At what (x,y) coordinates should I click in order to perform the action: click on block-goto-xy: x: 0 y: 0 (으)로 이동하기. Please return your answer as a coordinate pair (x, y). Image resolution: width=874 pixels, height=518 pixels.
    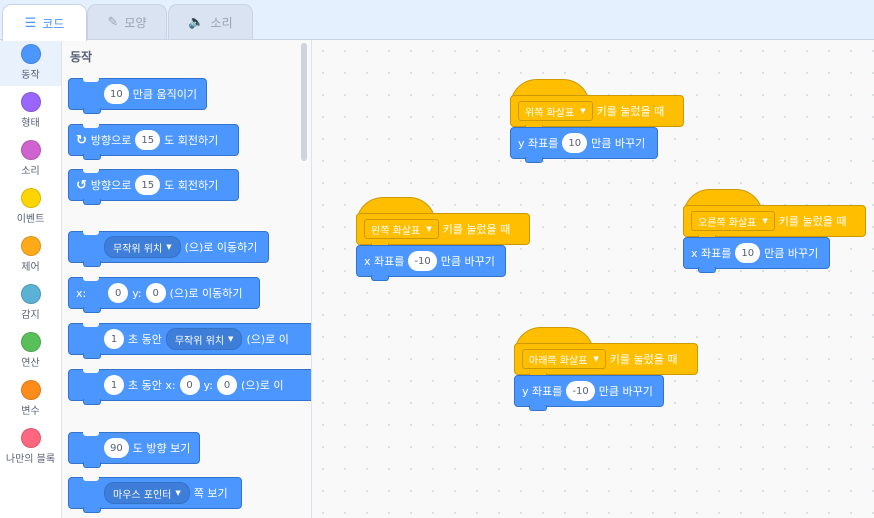
    Looking at the image, I should click on (164, 295).